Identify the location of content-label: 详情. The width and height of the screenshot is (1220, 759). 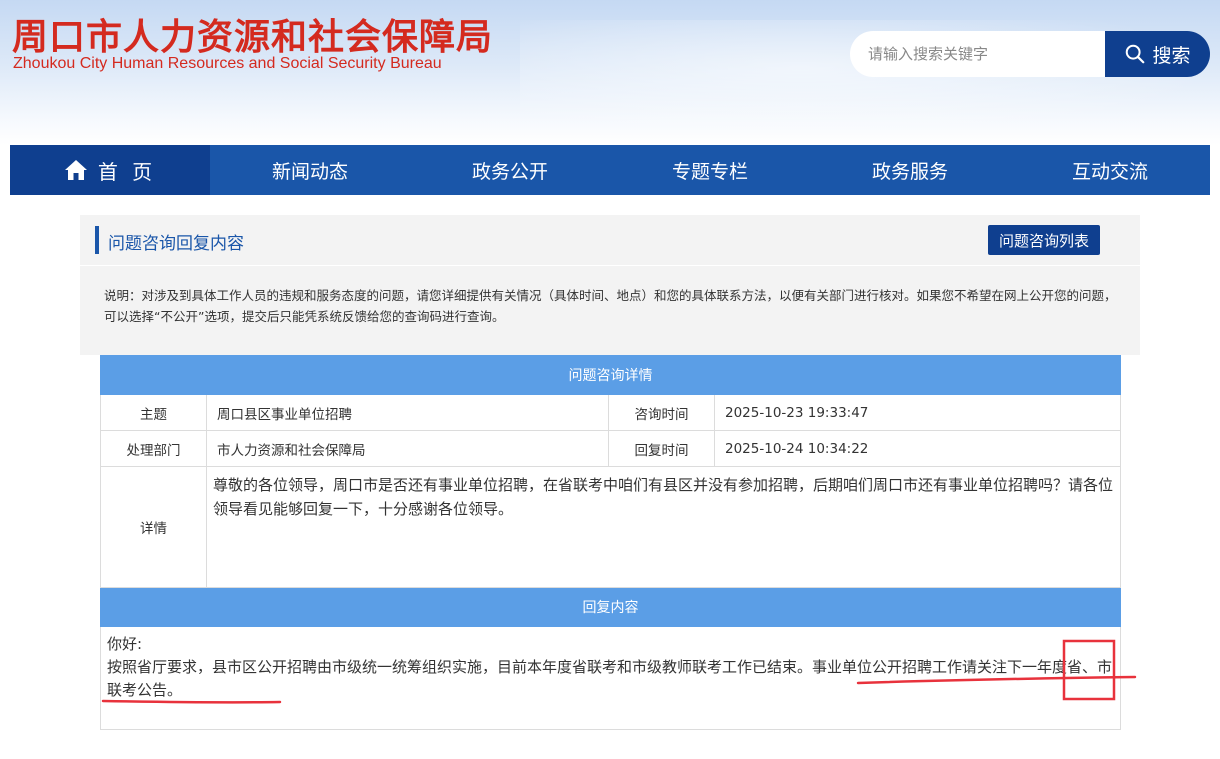
(153, 527).